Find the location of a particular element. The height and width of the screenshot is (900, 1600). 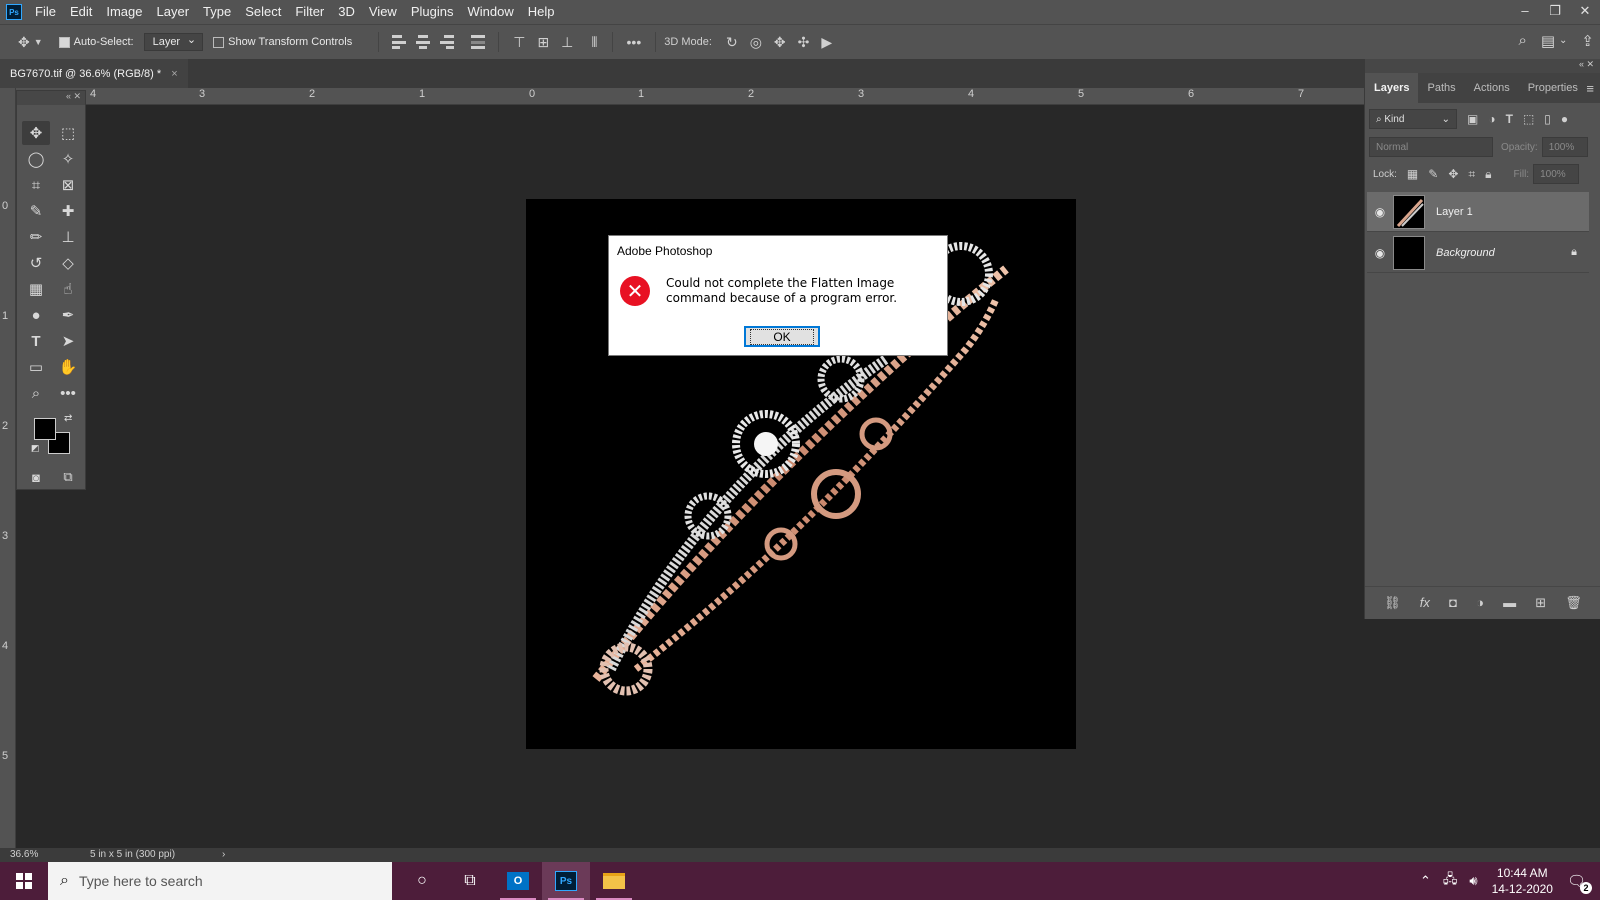

layer-row-background: ◉ Background 🔒︎ is located at coordinates (1478, 253).